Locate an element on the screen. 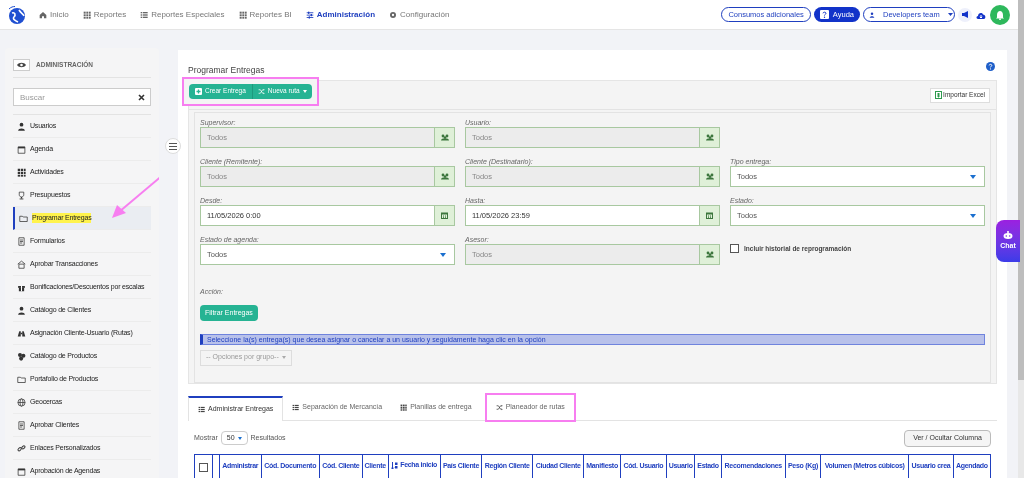  scrollbar is located at coordinates (1021, 239).